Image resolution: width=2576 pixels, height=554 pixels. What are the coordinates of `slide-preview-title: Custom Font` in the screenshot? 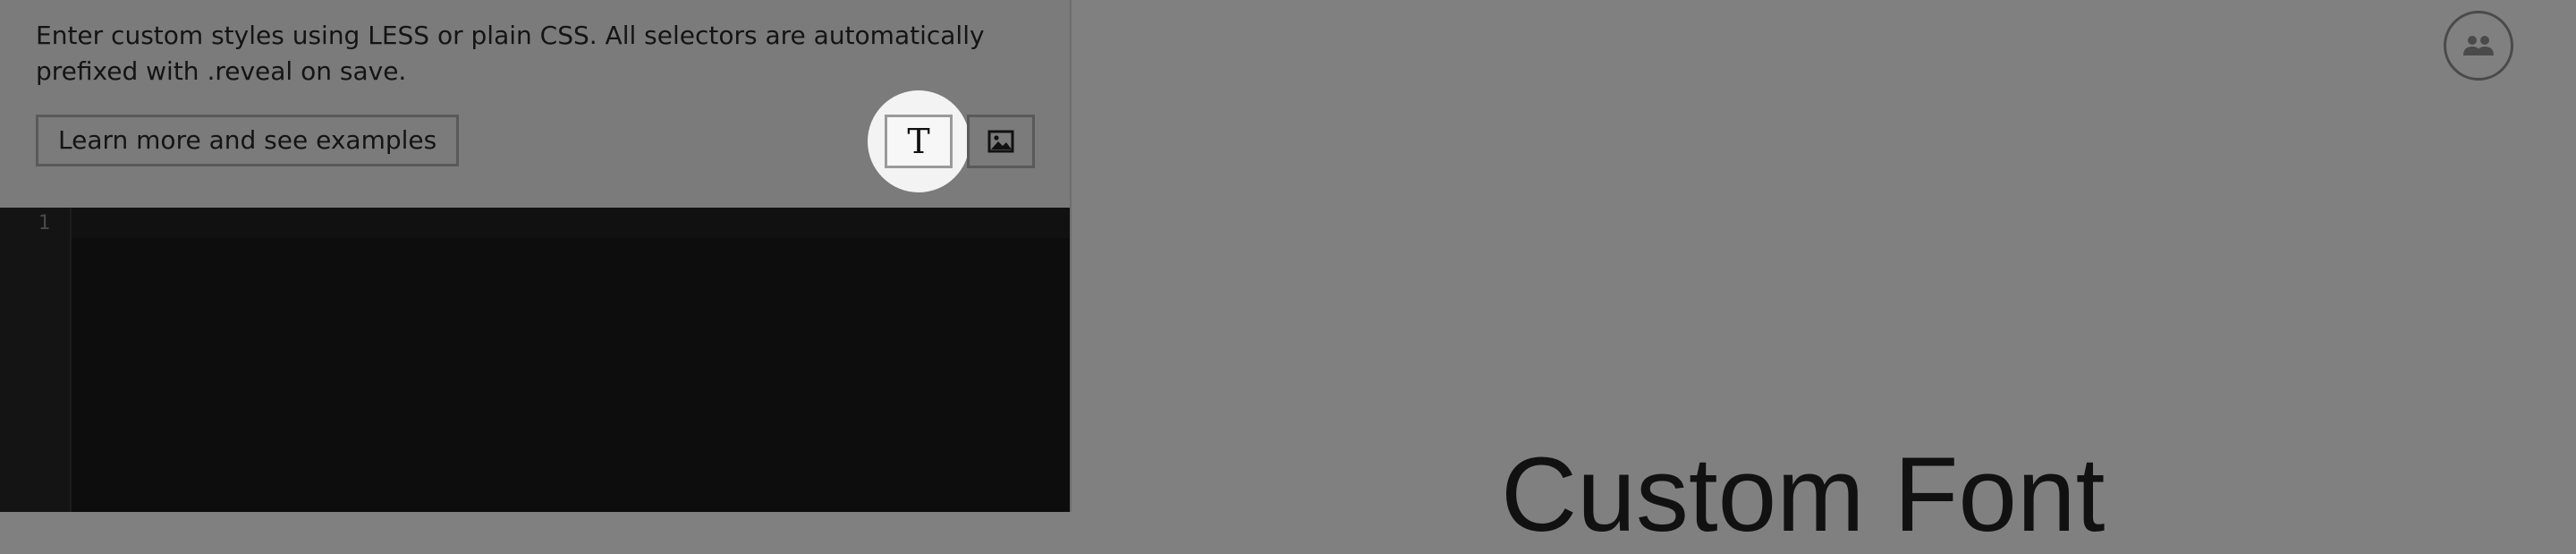 It's located at (1803, 495).